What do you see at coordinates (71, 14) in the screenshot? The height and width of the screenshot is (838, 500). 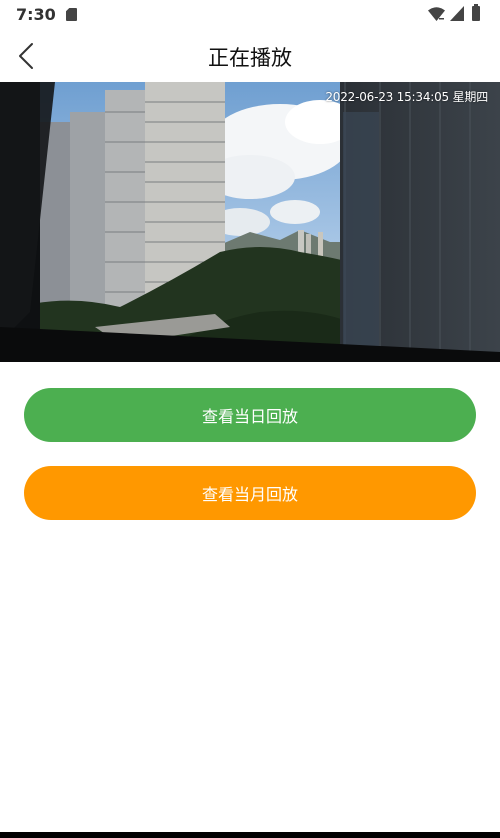 I see `sd-card-icon` at bounding box center [71, 14].